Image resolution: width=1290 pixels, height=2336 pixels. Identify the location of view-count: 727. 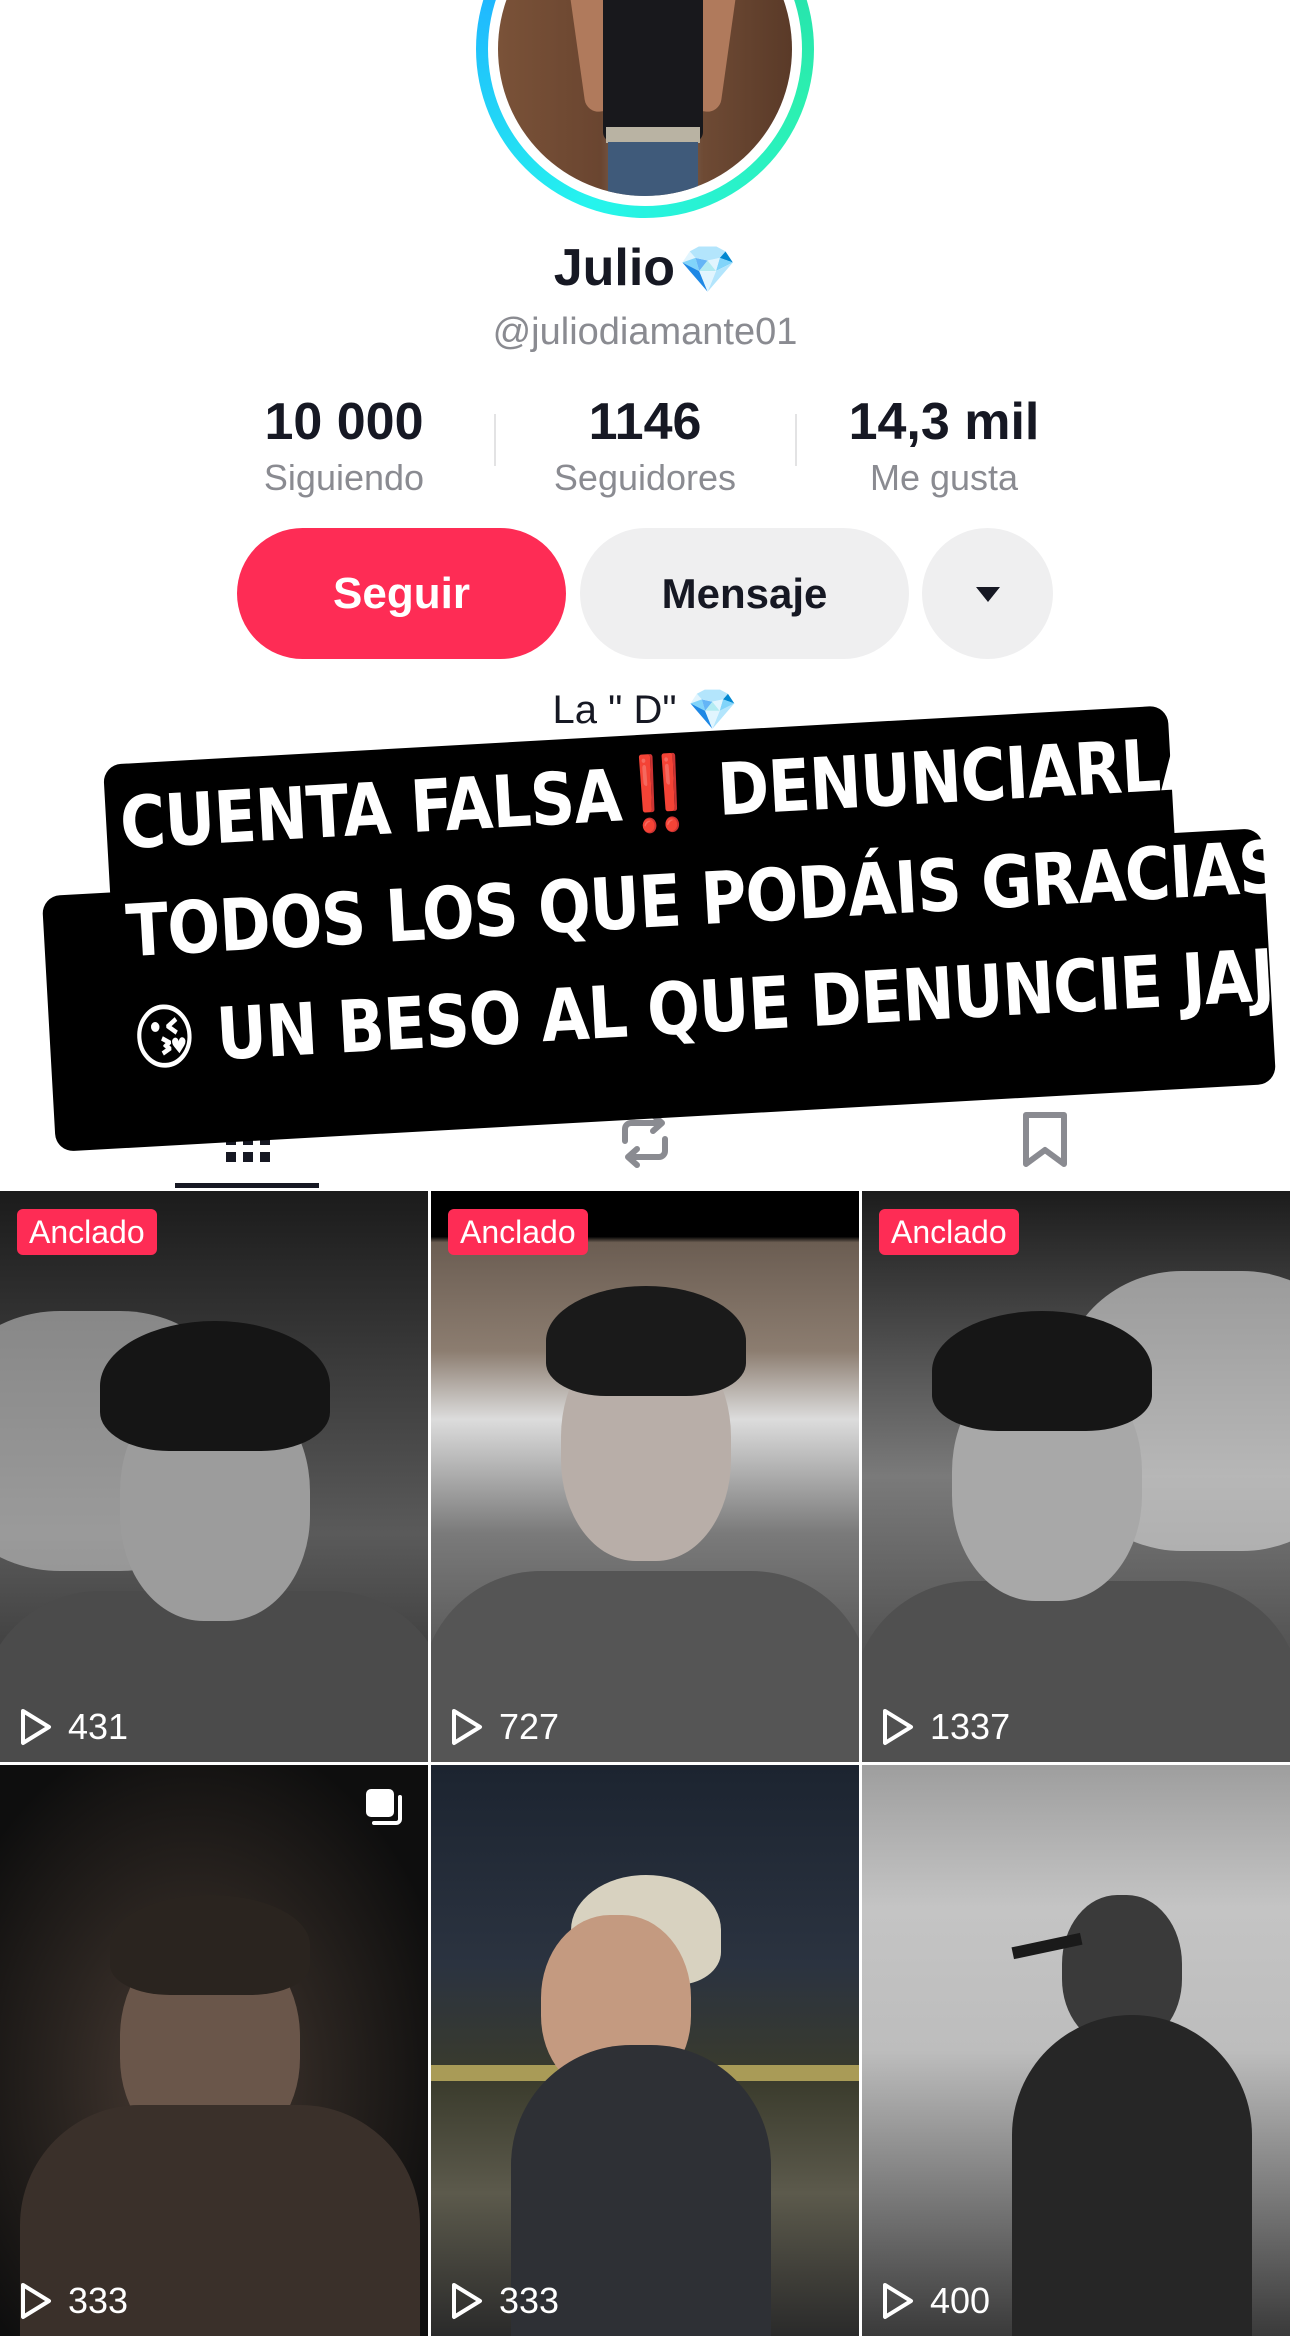
(504, 1727).